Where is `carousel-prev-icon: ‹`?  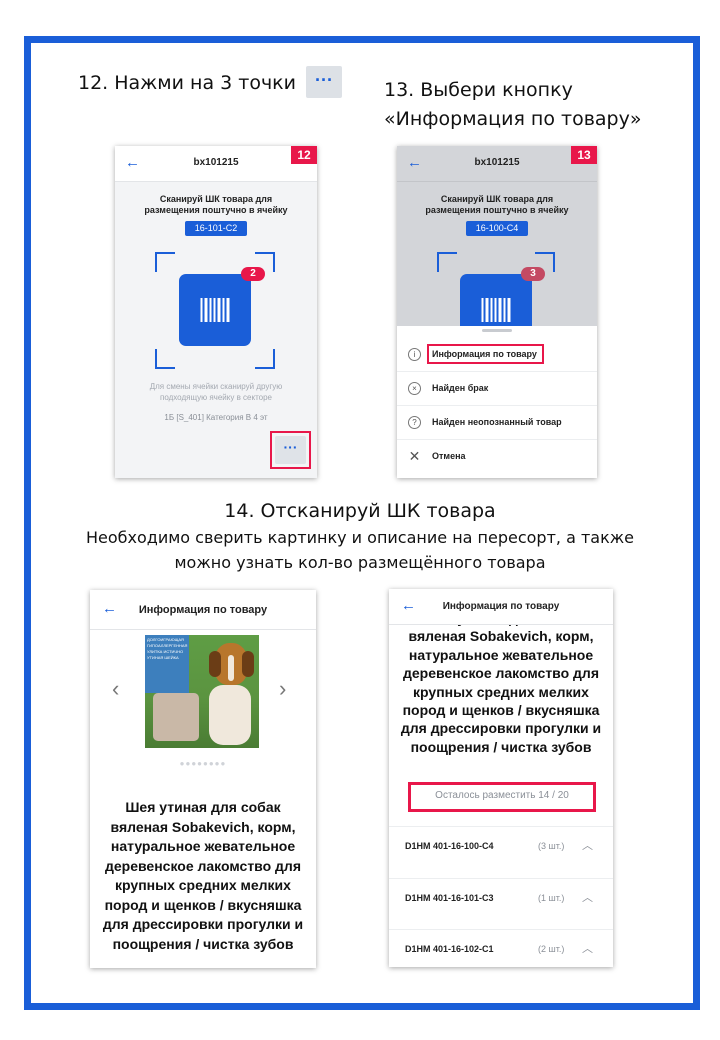 carousel-prev-icon: ‹ is located at coordinates (115, 689).